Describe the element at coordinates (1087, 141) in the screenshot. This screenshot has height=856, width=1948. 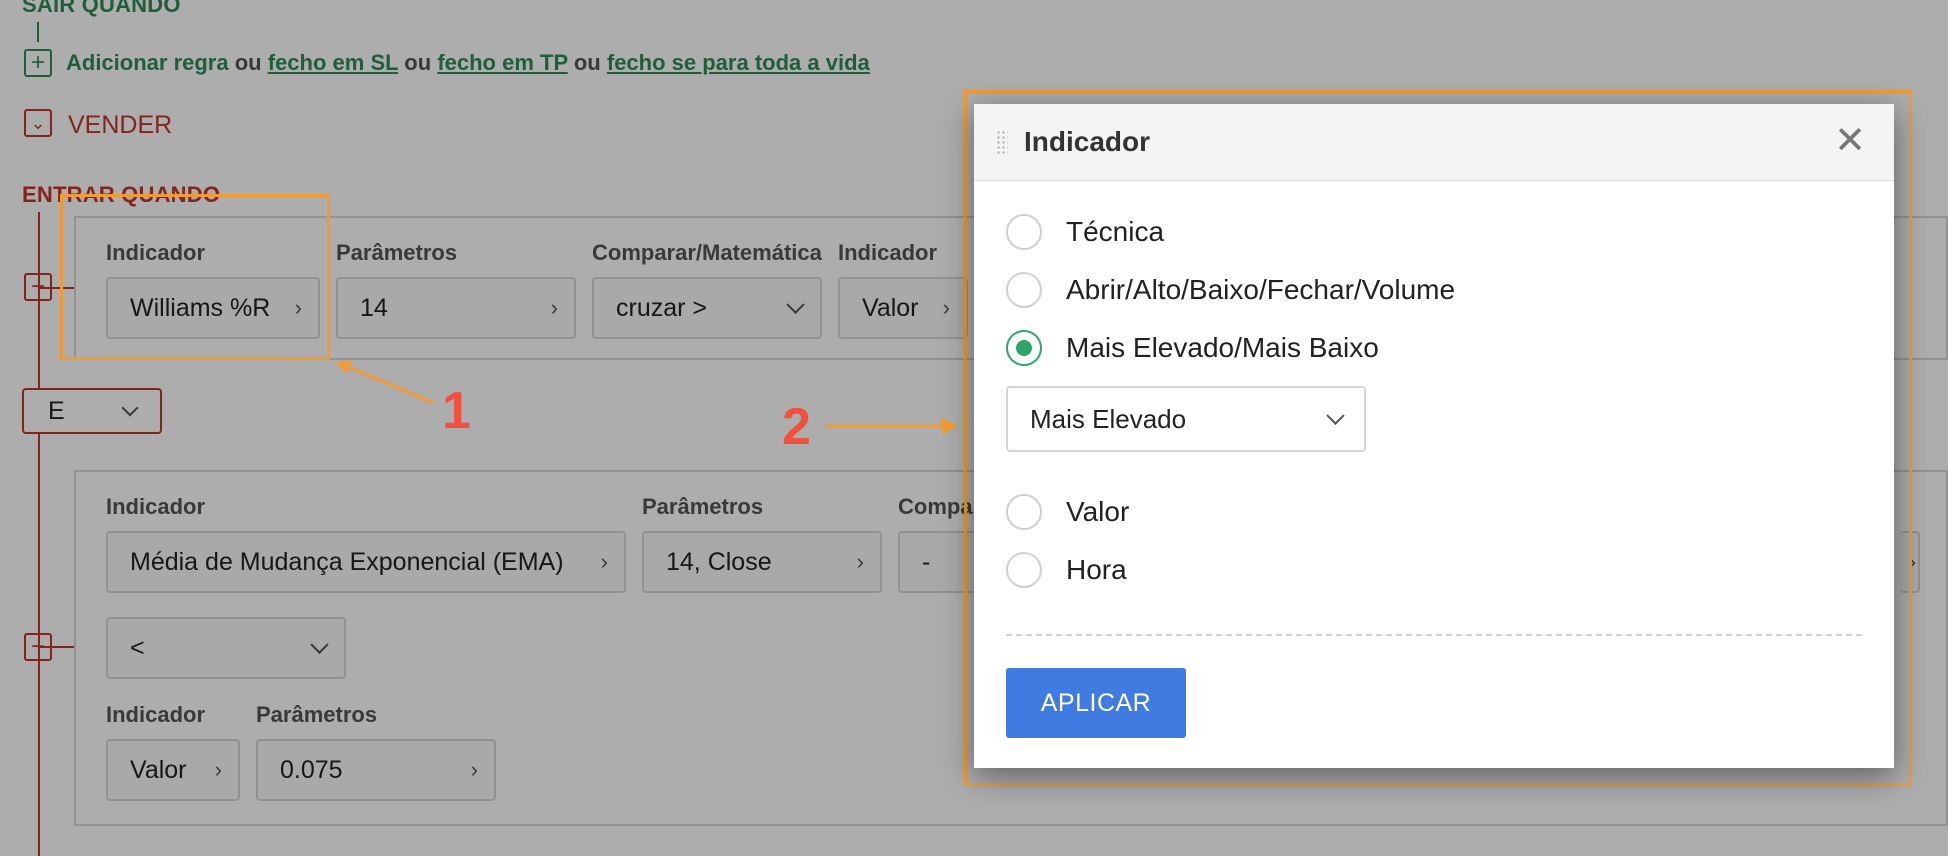
I see `modal-title: Indicador` at that location.